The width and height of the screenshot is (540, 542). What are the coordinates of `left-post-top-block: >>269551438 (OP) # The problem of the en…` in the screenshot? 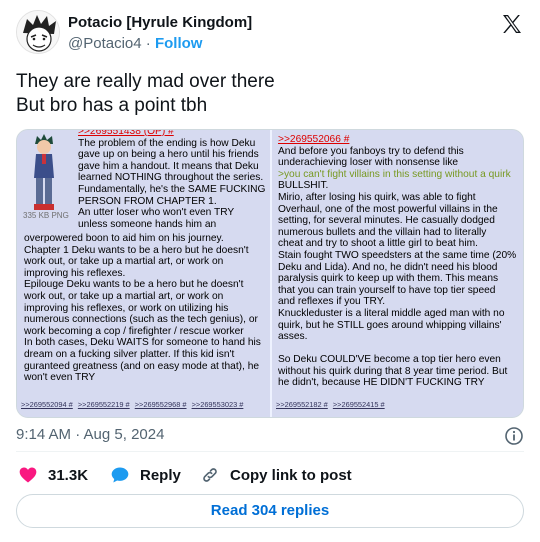 It's located at (173, 180).